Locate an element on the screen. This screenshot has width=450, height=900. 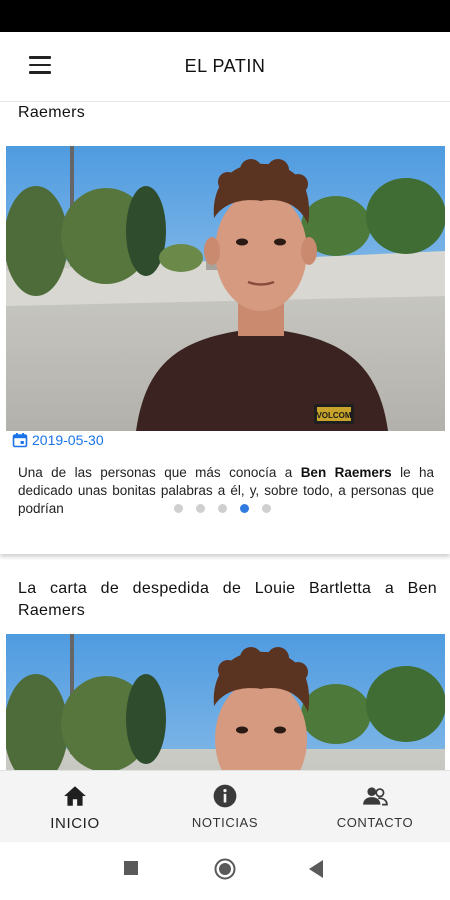
nav-item-contacto: CONTACTO is located at coordinates (375, 806).